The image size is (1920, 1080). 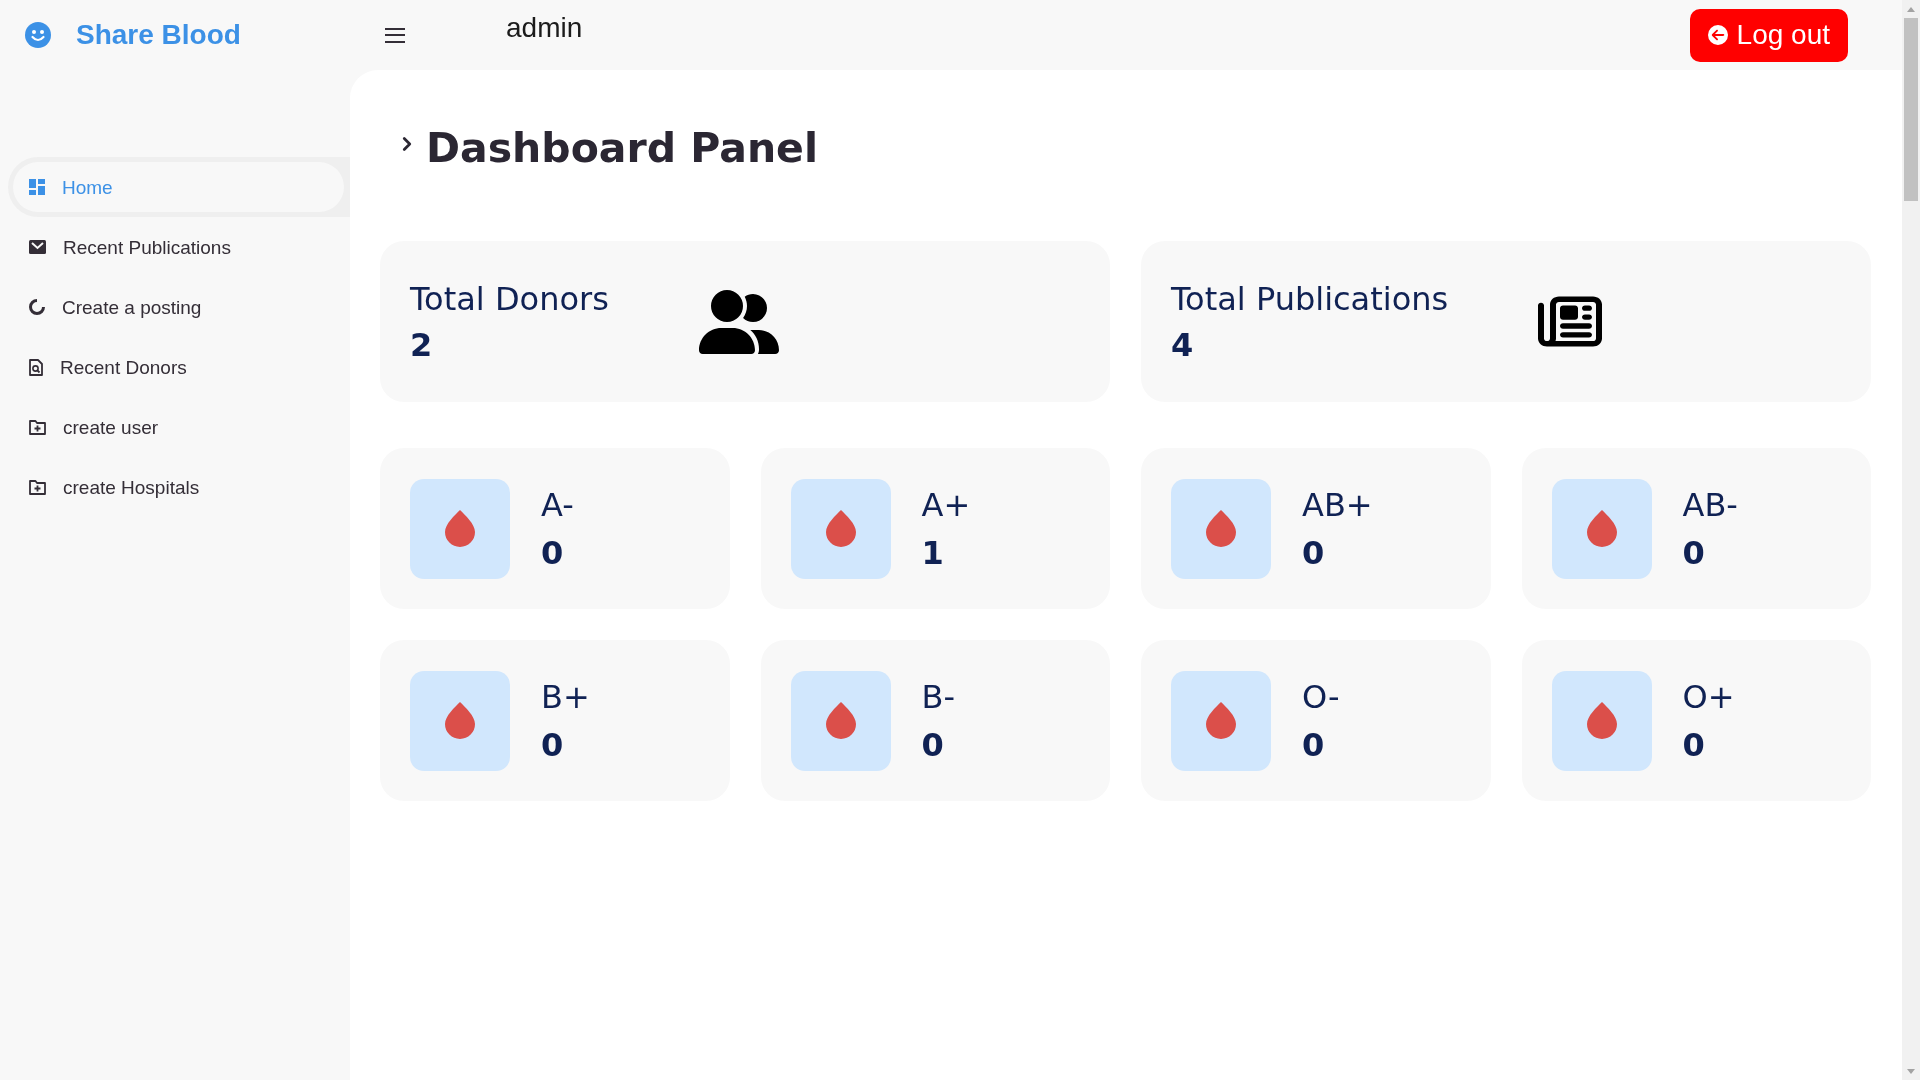 I want to click on blood-group-label: O-, so click(x=1321, y=696).